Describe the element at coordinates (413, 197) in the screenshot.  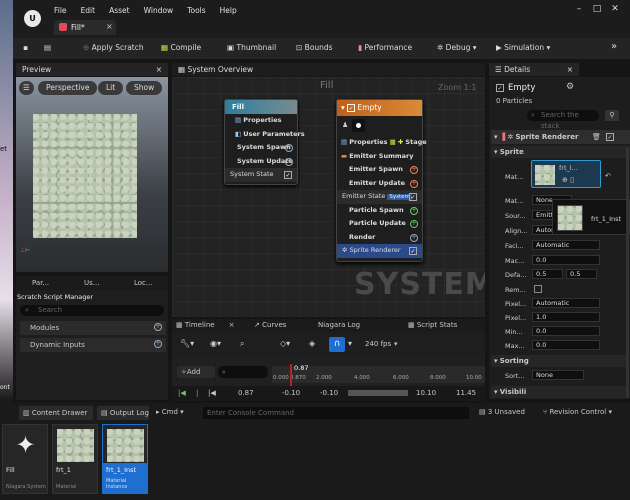
I see `emitter-state-checkbox: ✓` at that location.